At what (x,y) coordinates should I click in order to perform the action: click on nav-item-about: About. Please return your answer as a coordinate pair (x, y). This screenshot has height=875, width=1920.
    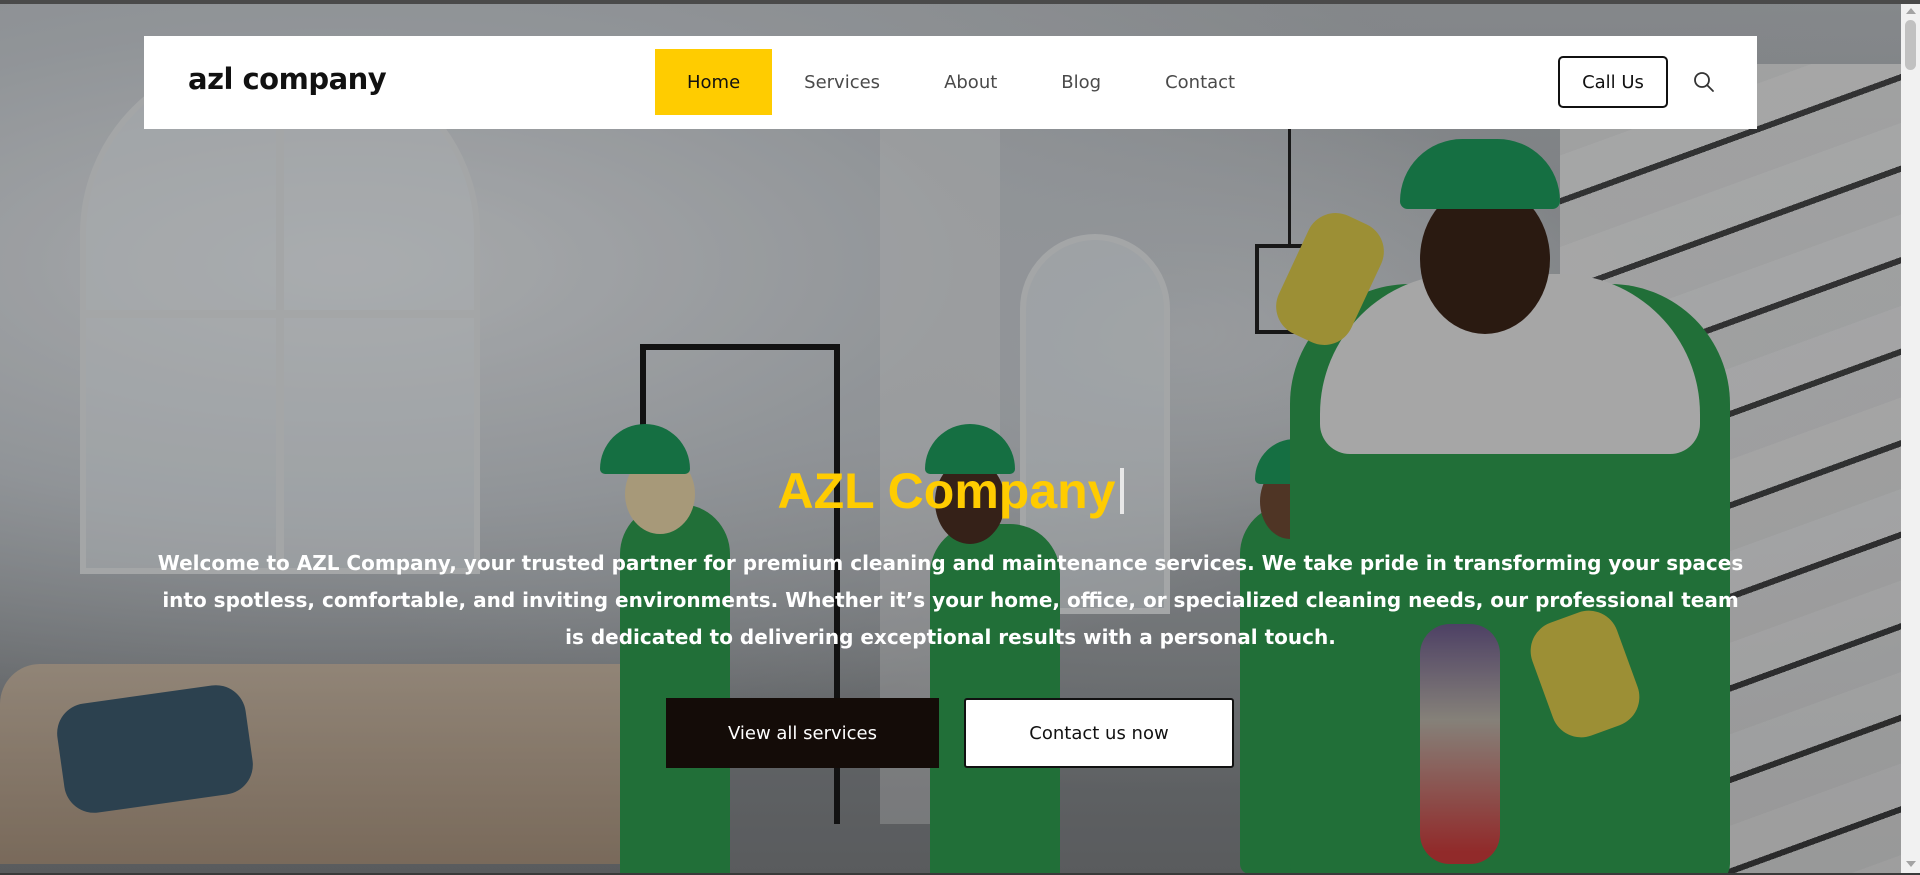
    Looking at the image, I should click on (970, 82).